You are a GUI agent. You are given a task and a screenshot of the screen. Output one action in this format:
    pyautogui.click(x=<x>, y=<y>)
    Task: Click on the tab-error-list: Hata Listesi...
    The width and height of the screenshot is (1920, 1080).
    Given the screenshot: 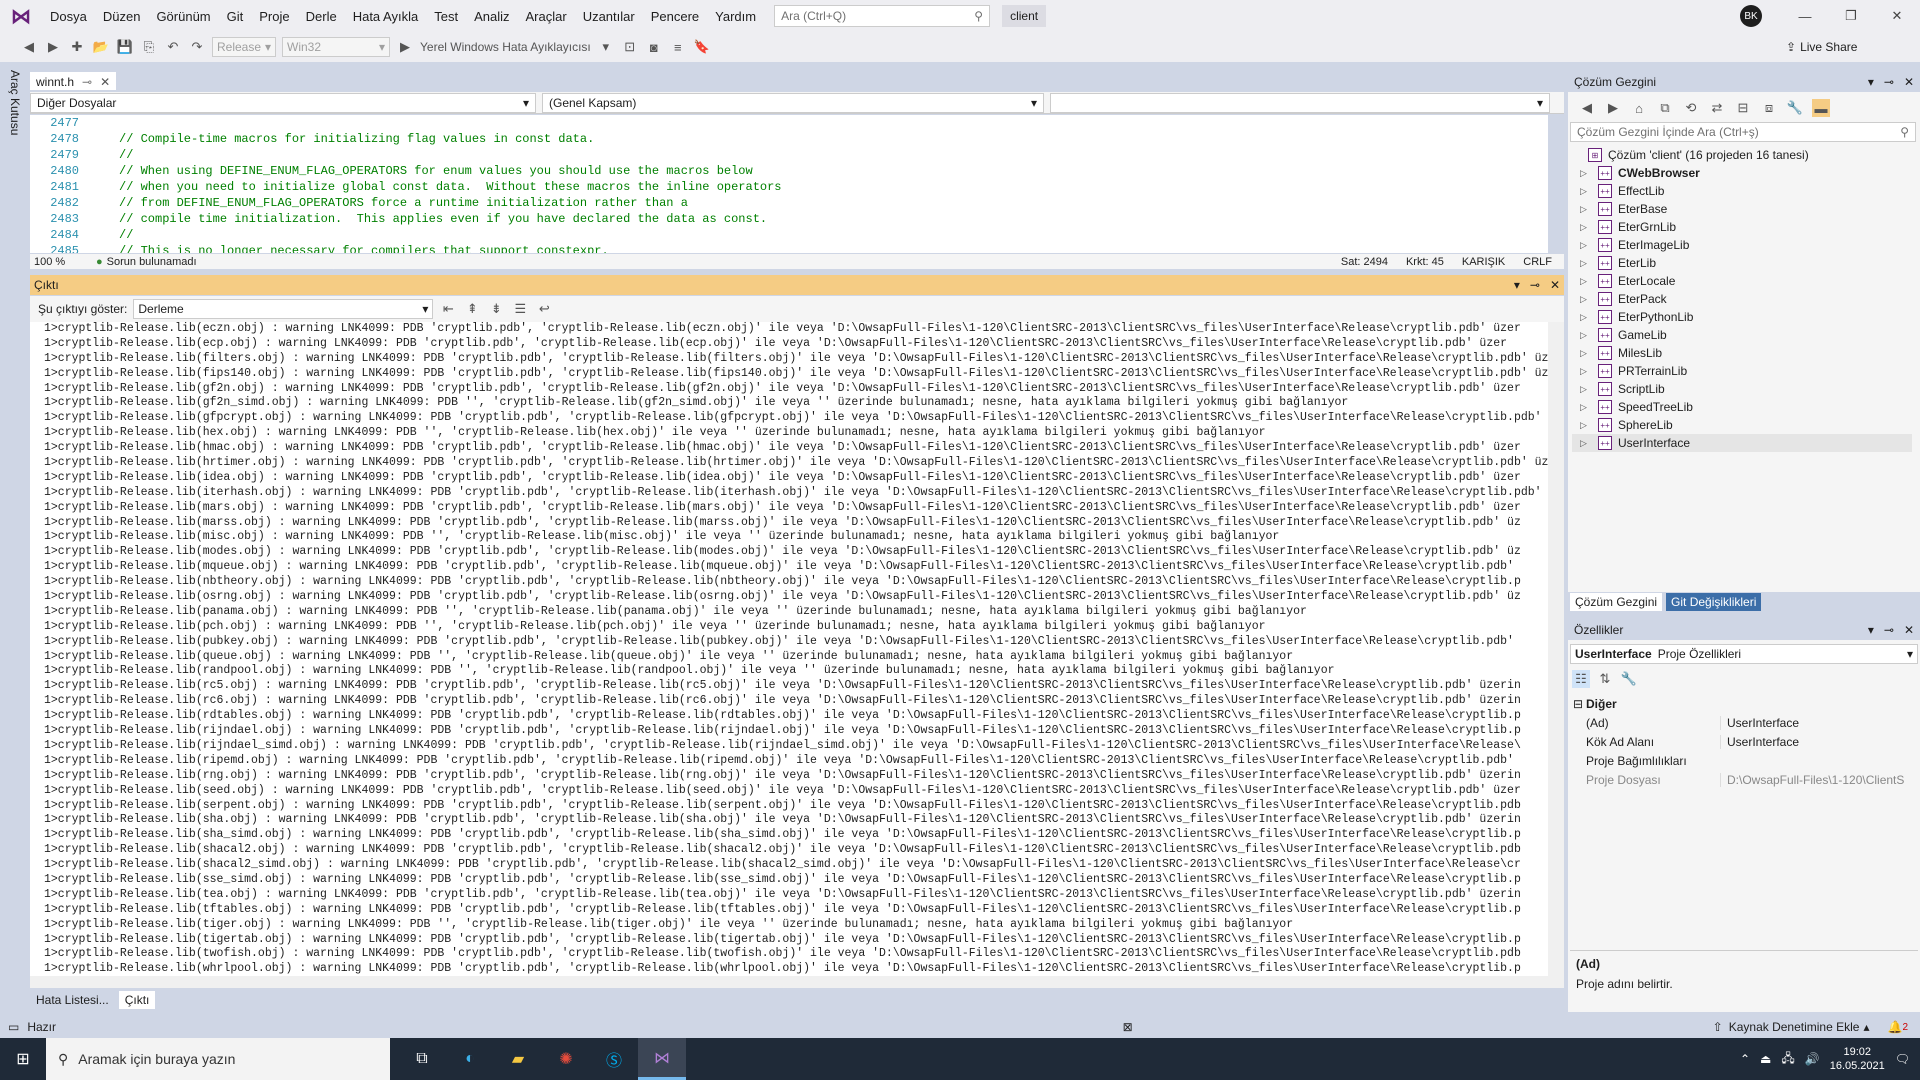 What is the action you would take?
    pyautogui.click(x=72, y=1000)
    